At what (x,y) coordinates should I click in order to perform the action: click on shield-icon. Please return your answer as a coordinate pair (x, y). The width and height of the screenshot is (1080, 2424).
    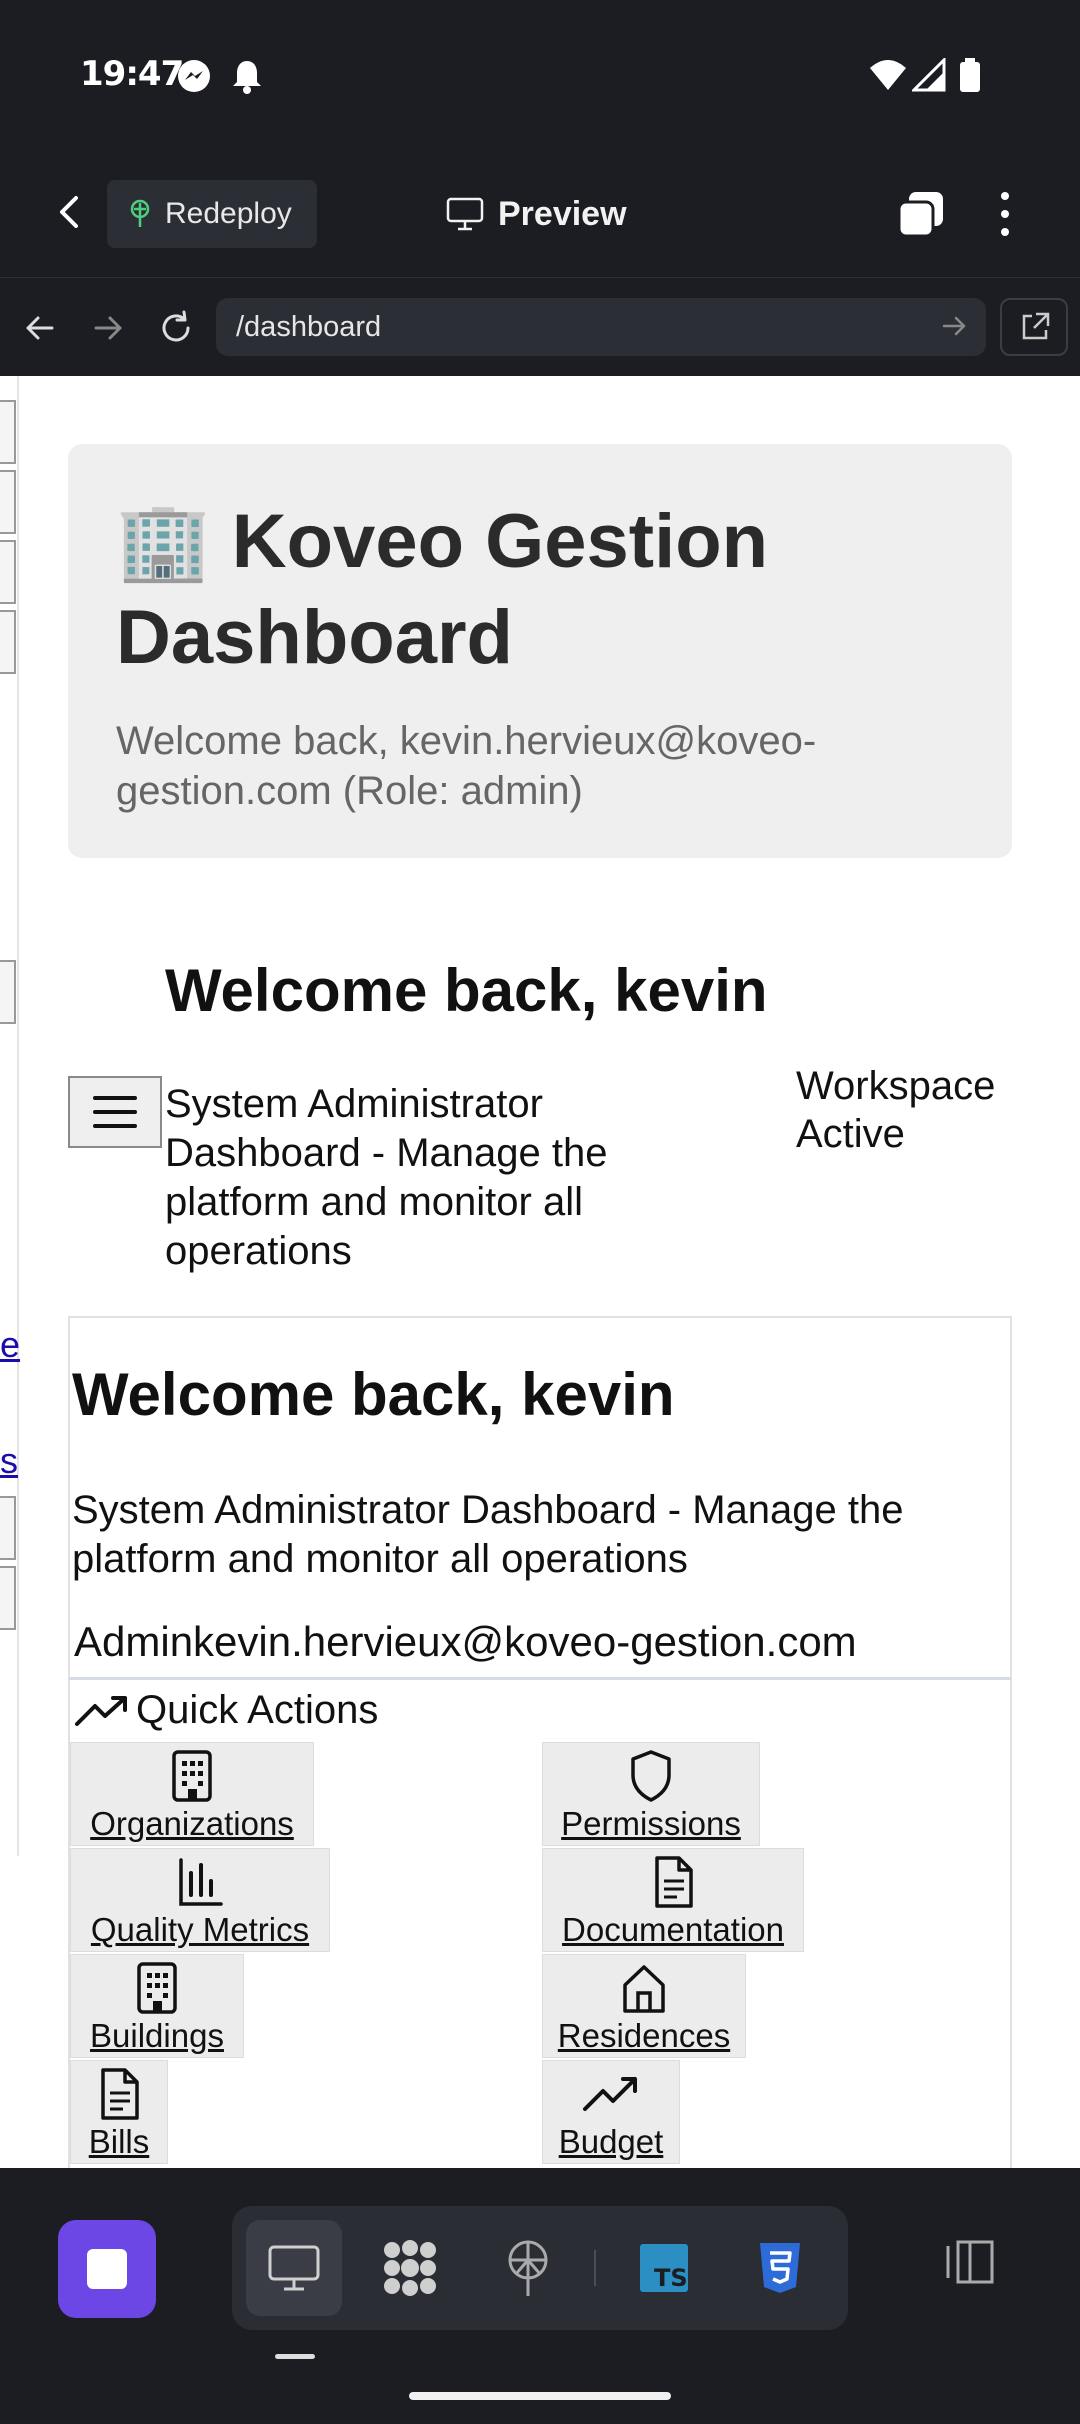
    Looking at the image, I should click on (651, 1776).